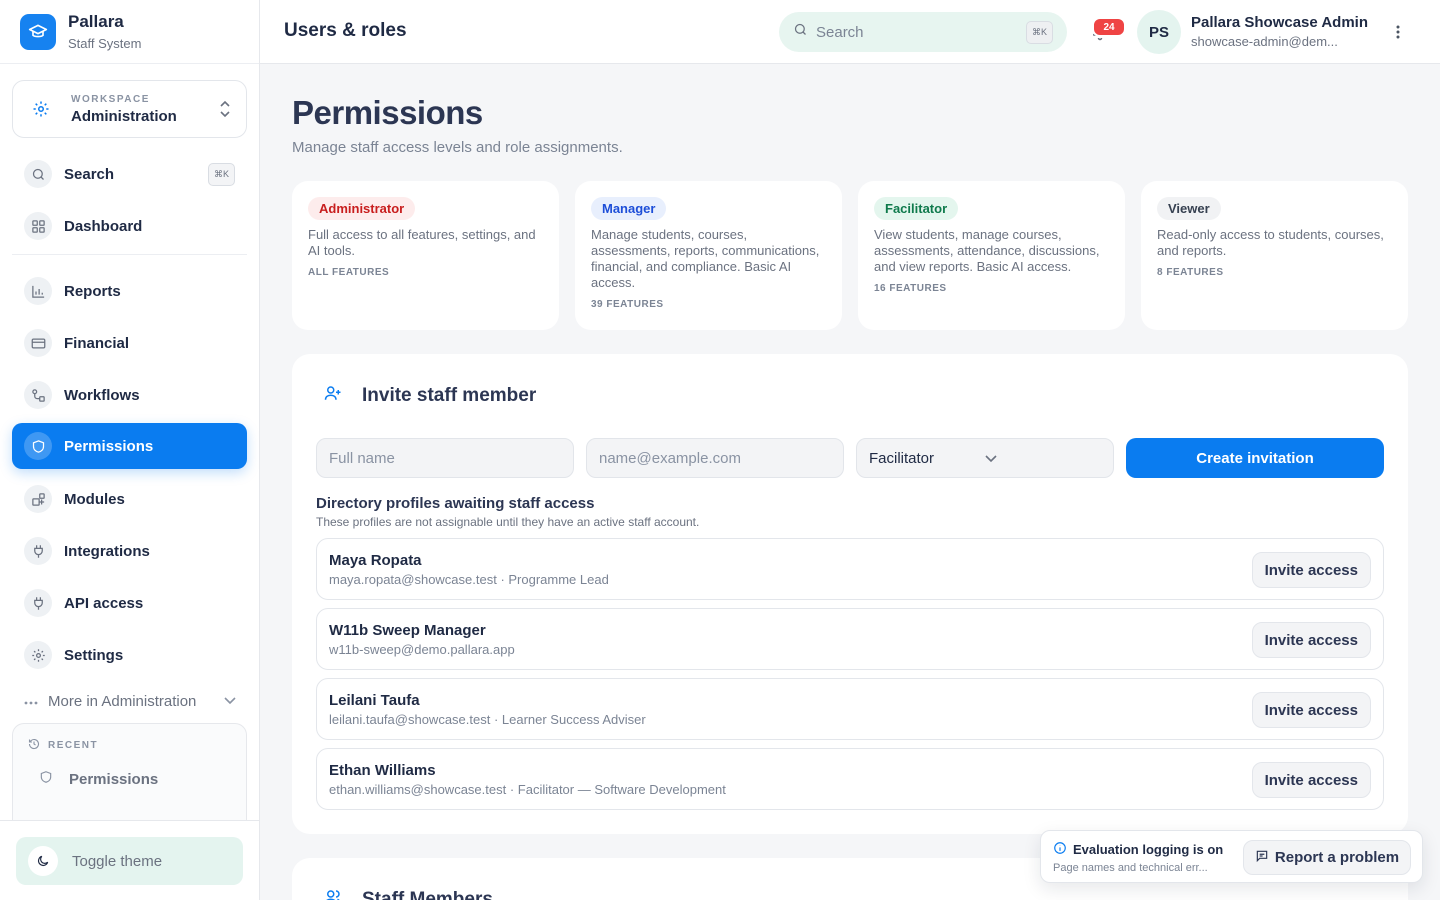 Image resolution: width=1440 pixels, height=900 pixels. Describe the element at coordinates (38, 603) in the screenshot. I see `plug-icon` at that location.